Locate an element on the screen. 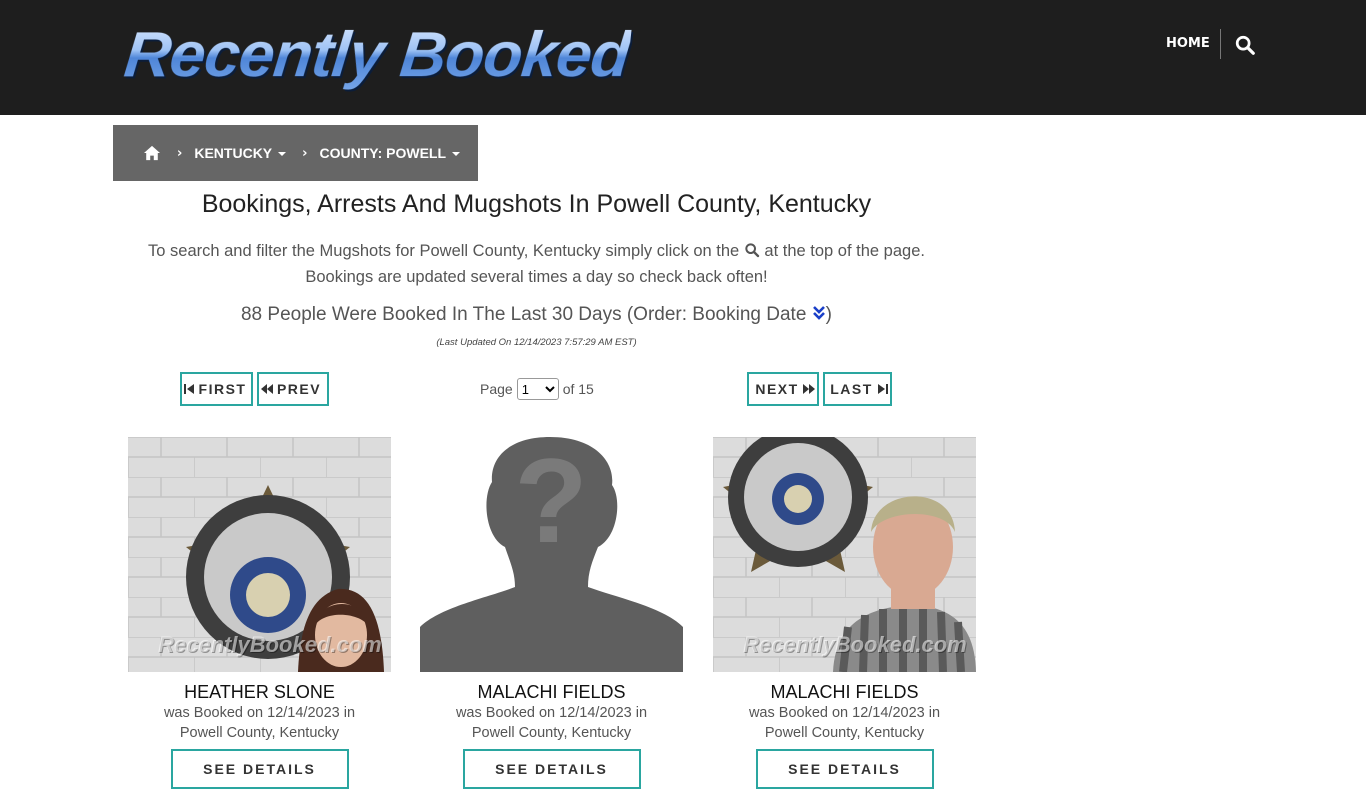 This screenshot has height=789, width=1366. person-name: HEATHER SLONE is located at coordinates (259, 692).